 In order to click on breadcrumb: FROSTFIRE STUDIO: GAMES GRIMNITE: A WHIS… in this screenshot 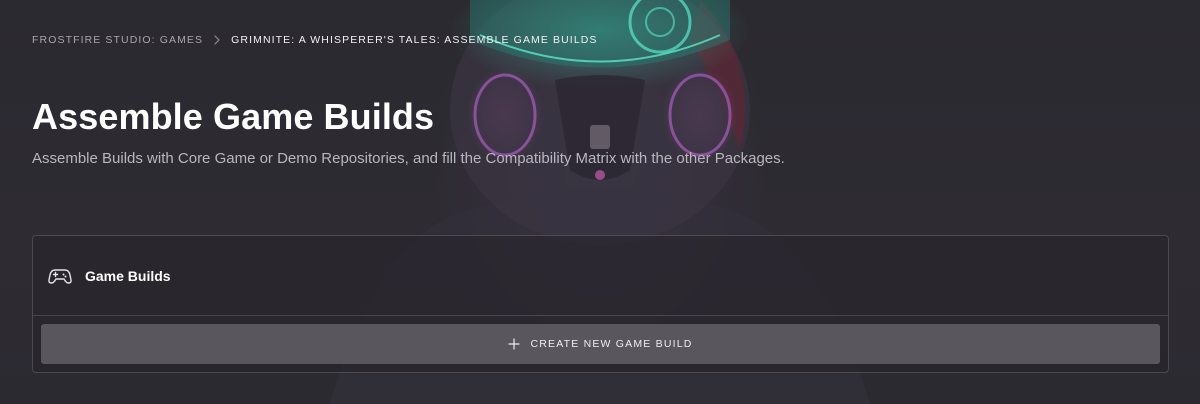, I will do `click(315, 40)`.